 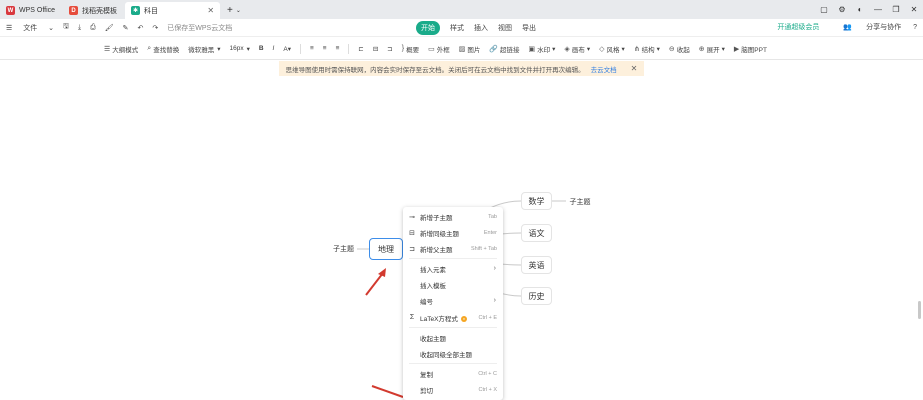 I want to click on file-menu: ☰ 文件 ⌄, so click(x=30, y=28).